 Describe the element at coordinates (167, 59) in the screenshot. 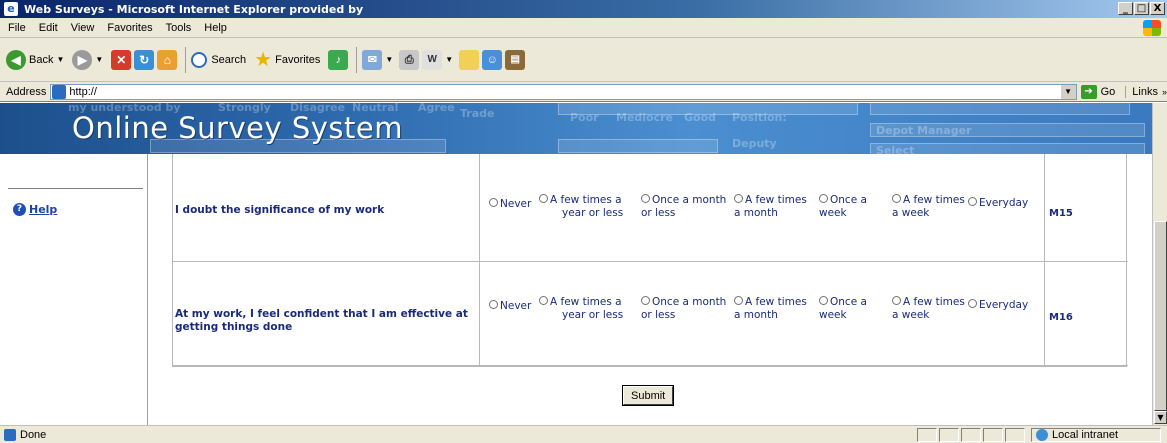

I see `home-icon: ⌂` at that location.